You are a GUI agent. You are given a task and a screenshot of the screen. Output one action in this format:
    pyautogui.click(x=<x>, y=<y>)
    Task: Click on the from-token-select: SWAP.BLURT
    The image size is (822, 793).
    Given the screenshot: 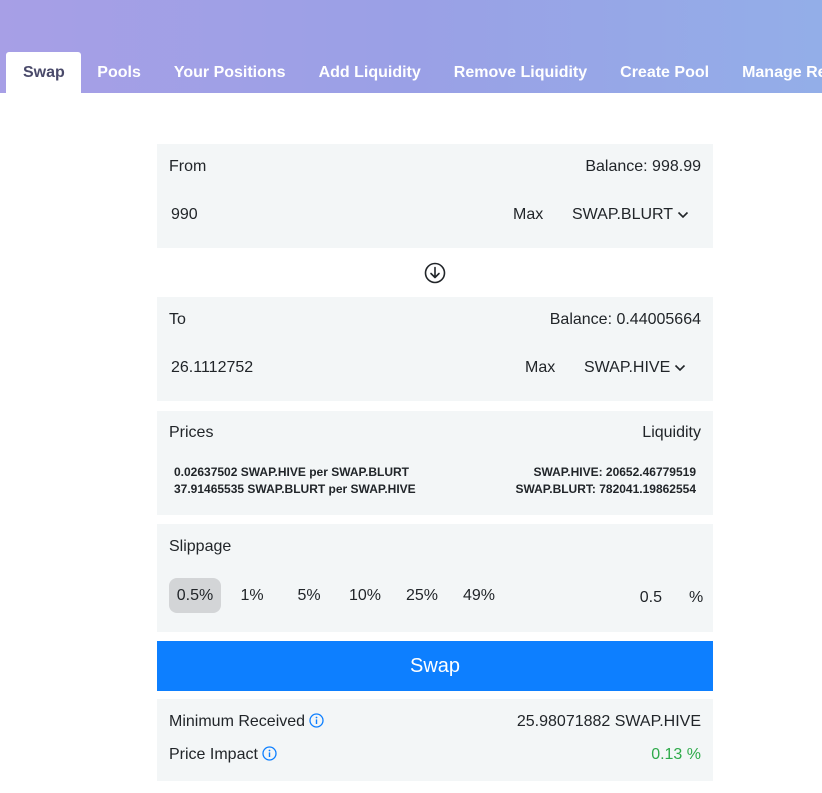 What is the action you would take?
    pyautogui.click(x=630, y=215)
    